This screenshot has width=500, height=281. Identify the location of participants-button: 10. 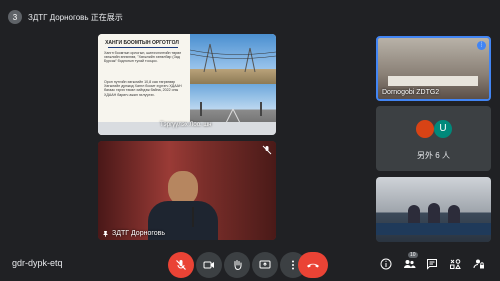
(410, 261).